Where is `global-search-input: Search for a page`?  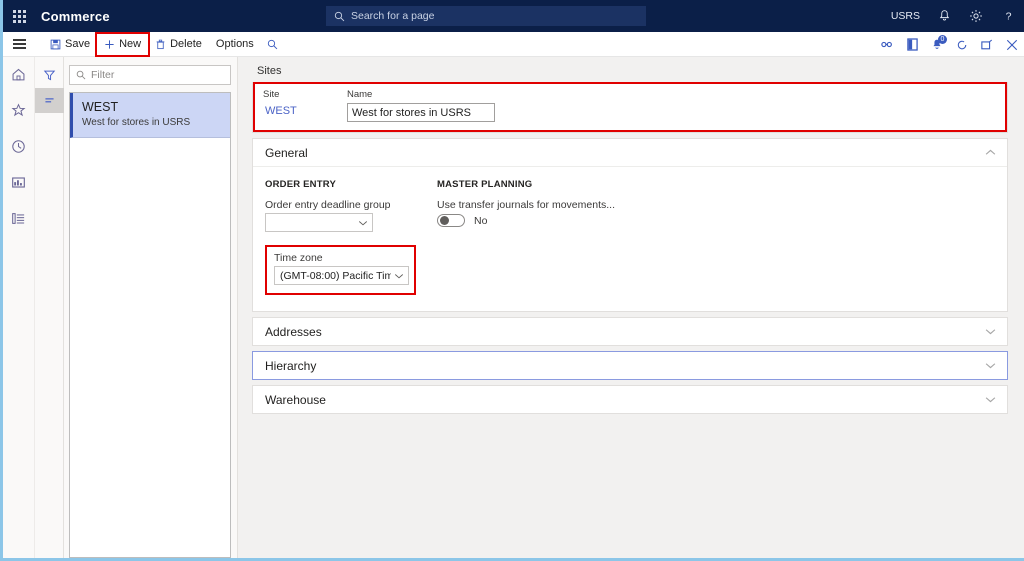 global-search-input: Search for a page is located at coordinates (486, 16).